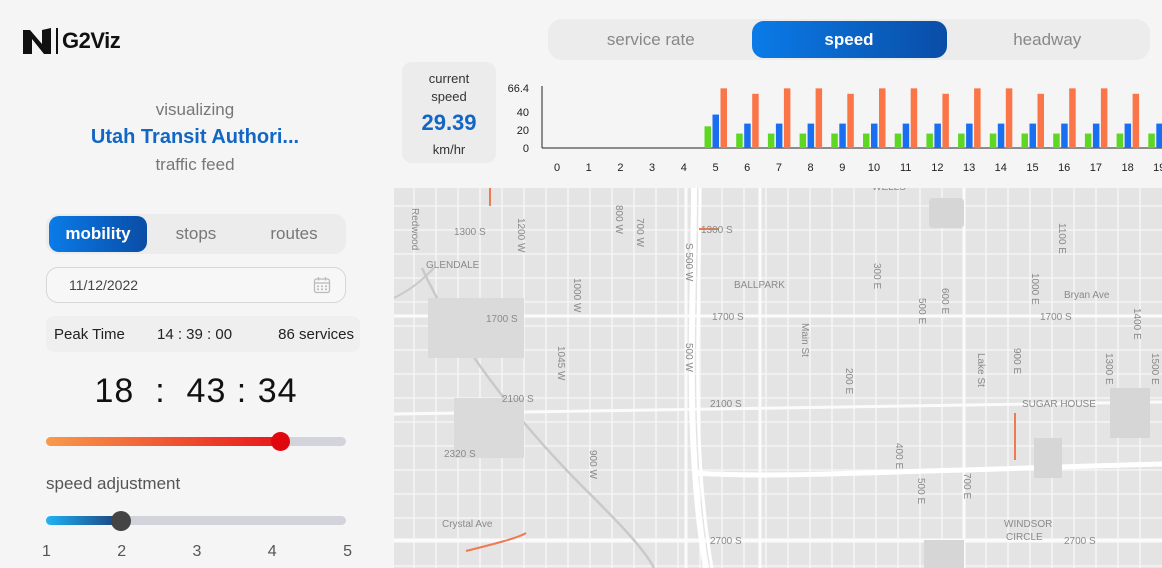 This screenshot has width=1162, height=568. Describe the element at coordinates (449, 87) in the screenshot. I see `current-speed-label: current speed` at that location.